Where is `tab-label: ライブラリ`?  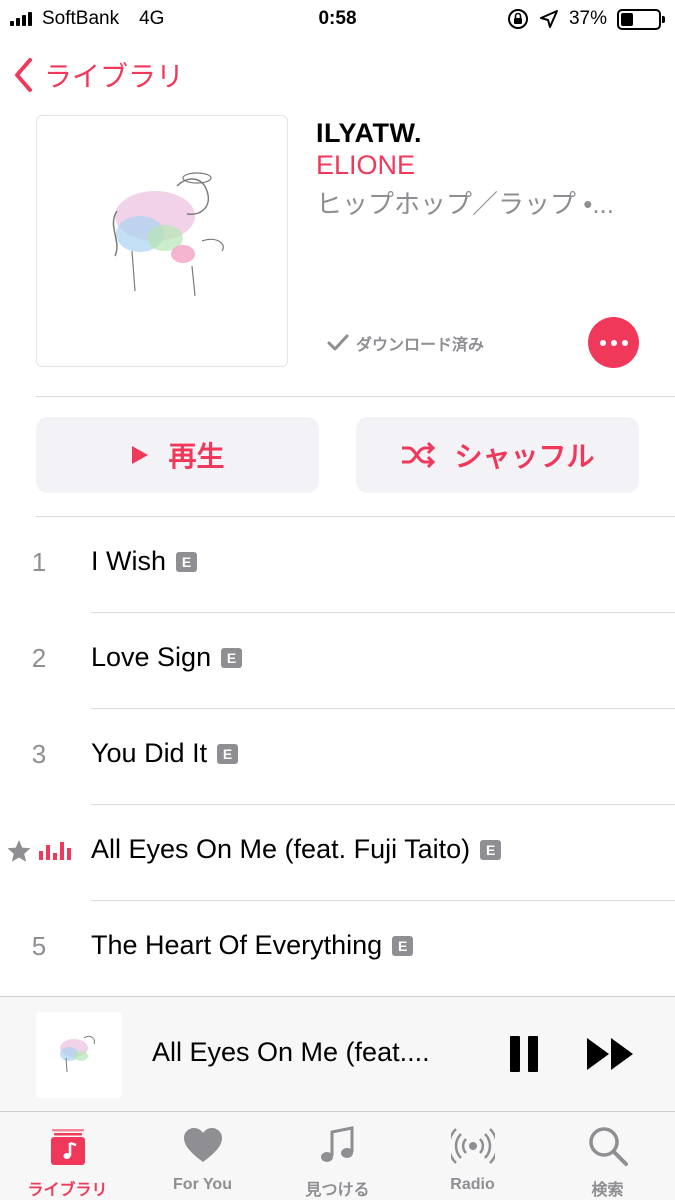 tab-label: ライブラリ is located at coordinates (67, 1190).